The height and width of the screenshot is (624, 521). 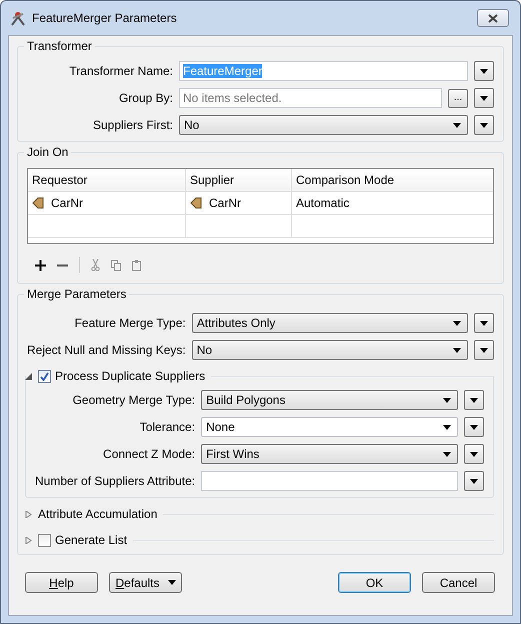 What do you see at coordinates (134, 400) in the screenshot?
I see `field-label: Geometry Merge Type:` at bounding box center [134, 400].